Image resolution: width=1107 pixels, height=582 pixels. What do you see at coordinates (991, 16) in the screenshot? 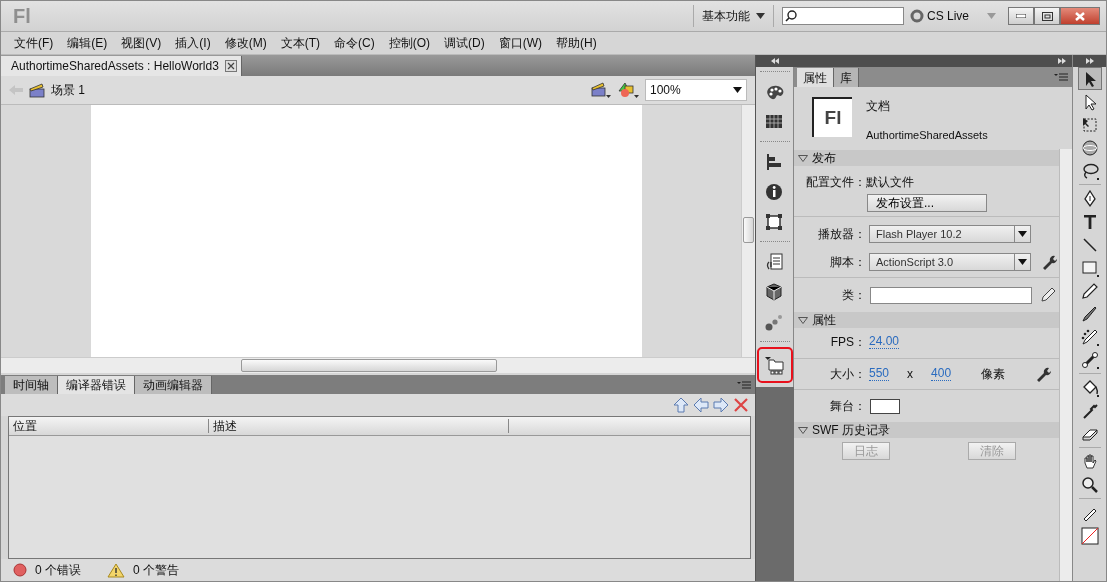
I see `dropdown-caret-icon` at bounding box center [991, 16].